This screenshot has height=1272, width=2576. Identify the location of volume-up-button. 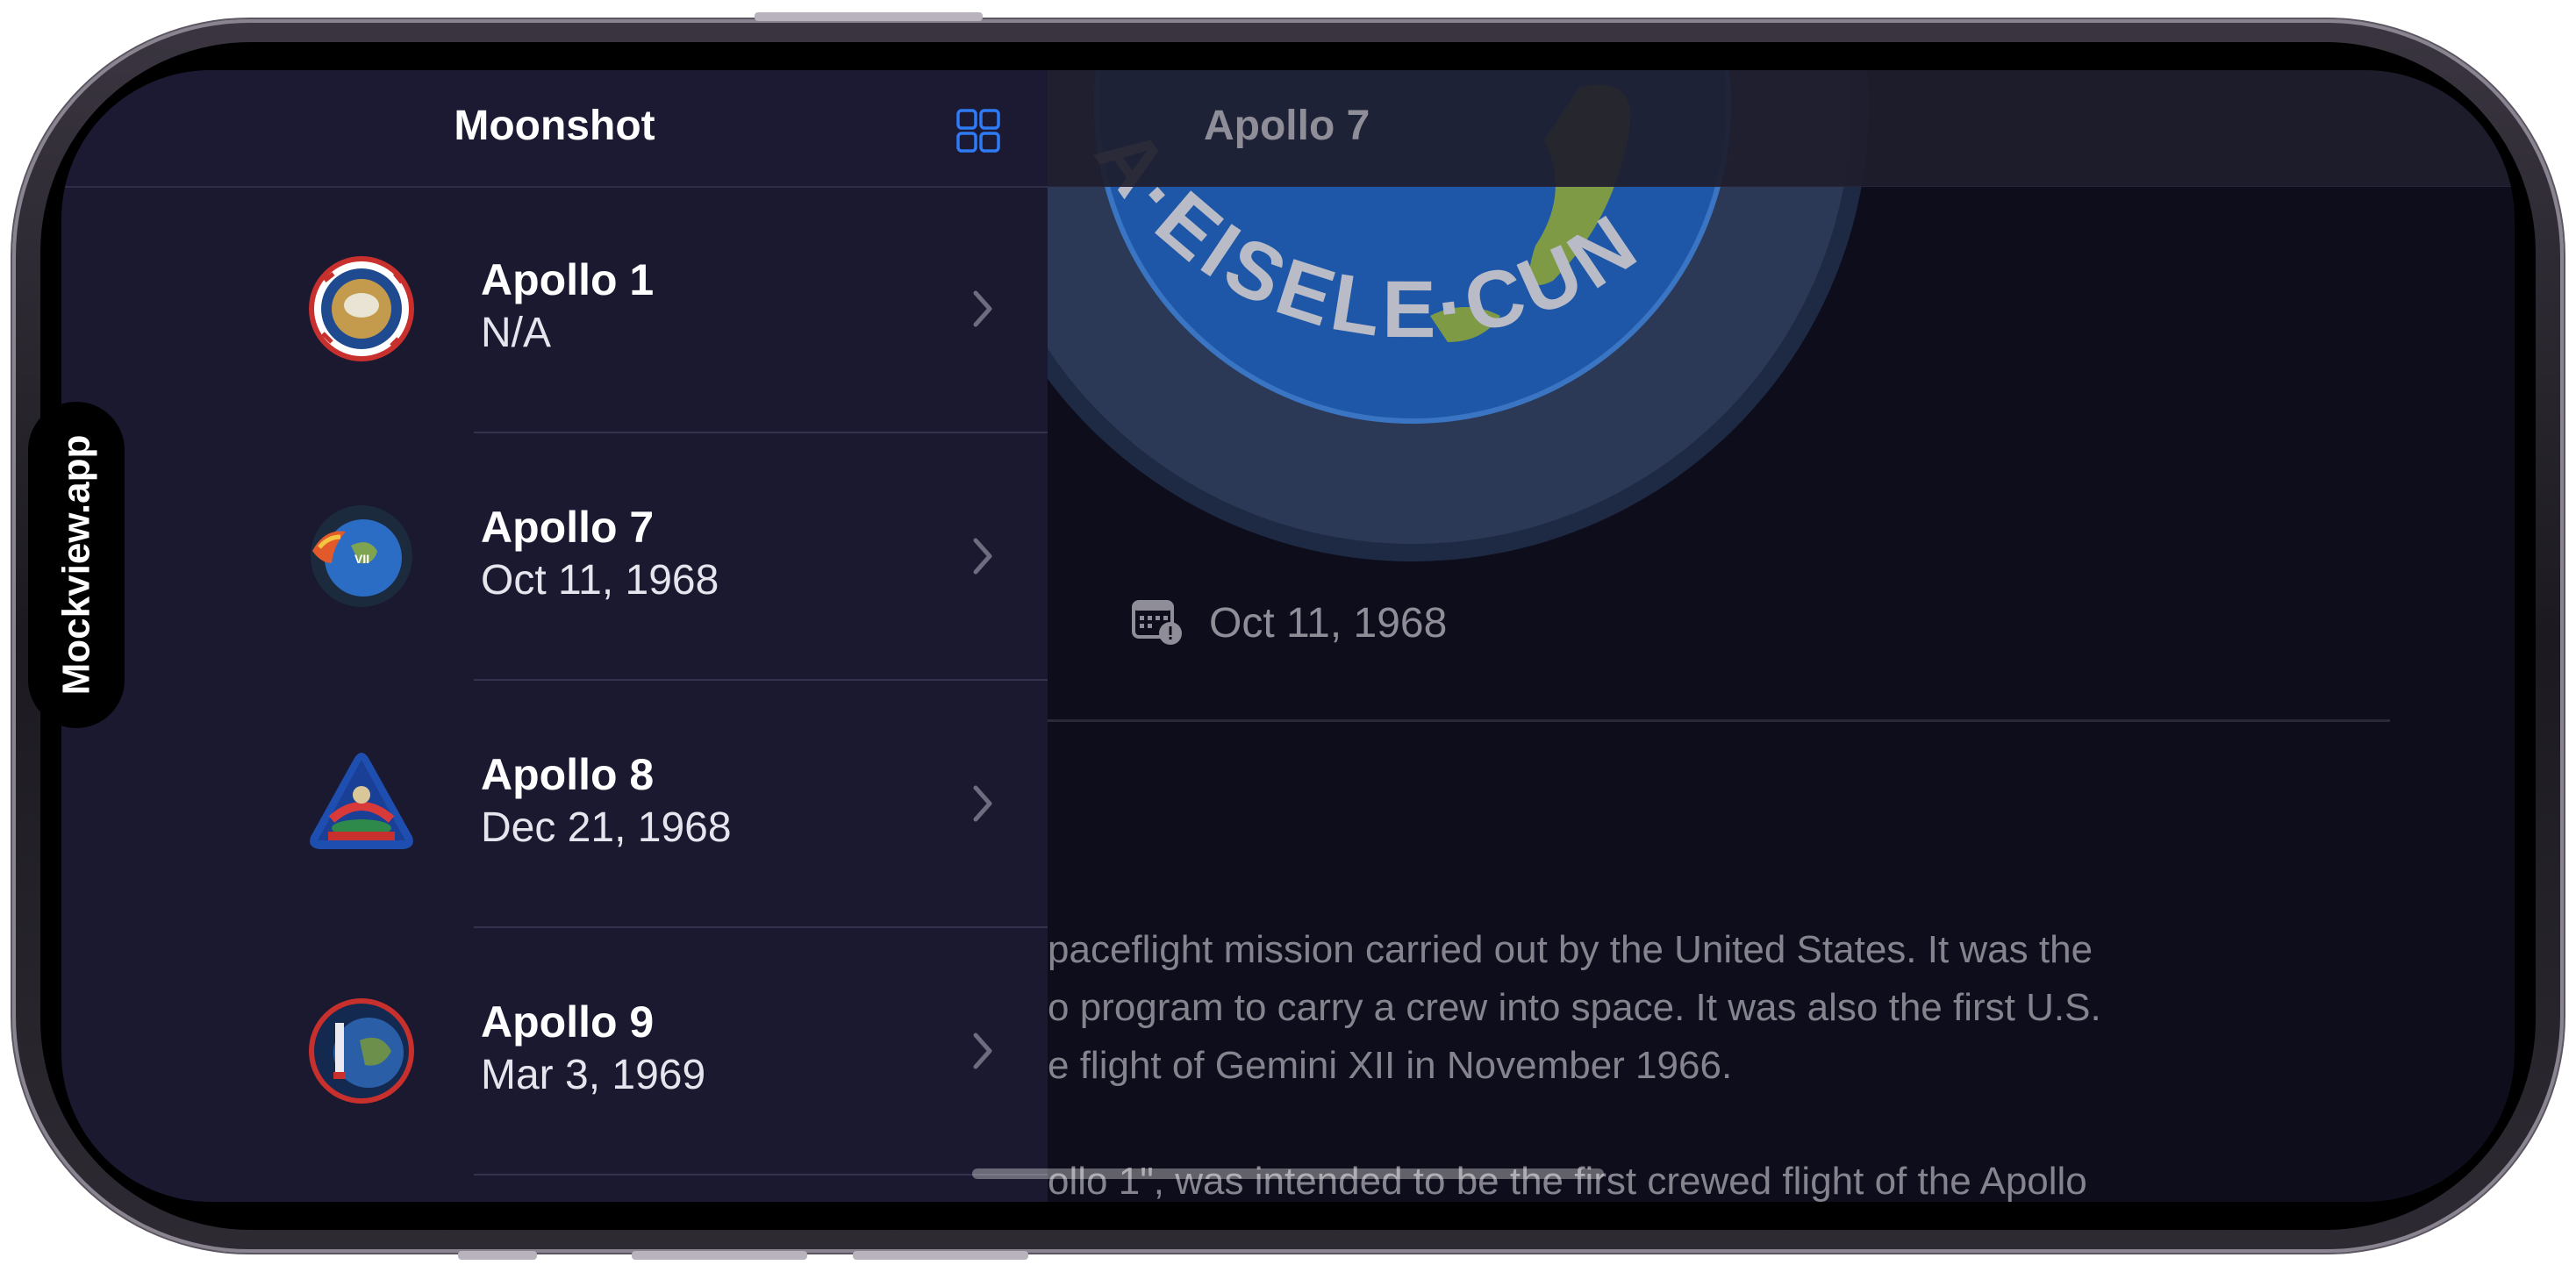
(940, 1255).